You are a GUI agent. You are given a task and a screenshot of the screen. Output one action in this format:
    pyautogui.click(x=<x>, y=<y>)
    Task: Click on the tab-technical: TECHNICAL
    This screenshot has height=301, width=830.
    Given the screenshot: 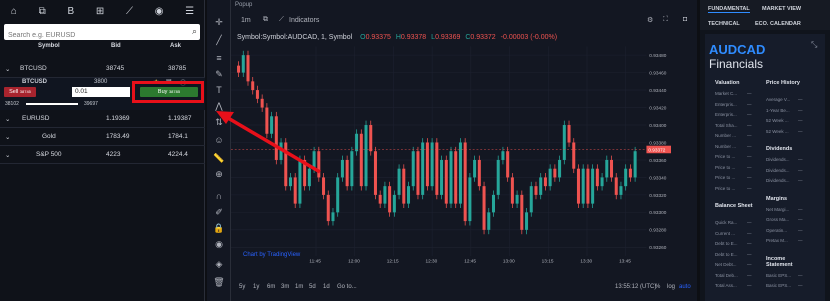 What is the action you would take?
    pyautogui.click(x=724, y=24)
    